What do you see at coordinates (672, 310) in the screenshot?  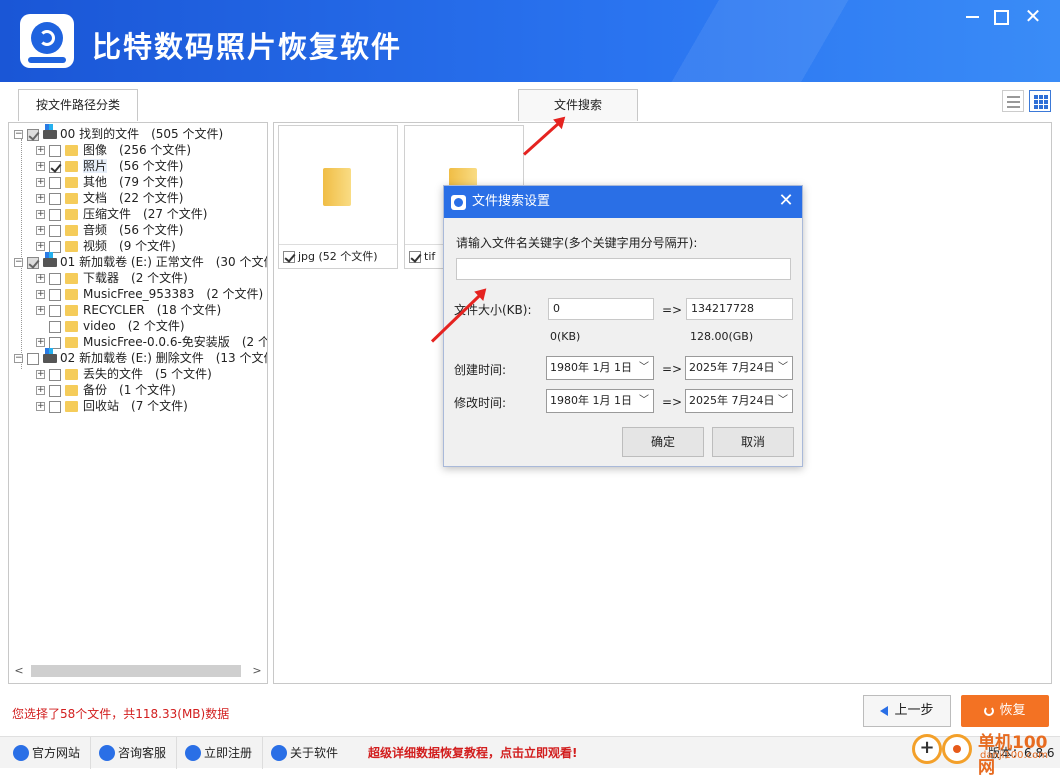 I see `size-arrow: =>` at bounding box center [672, 310].